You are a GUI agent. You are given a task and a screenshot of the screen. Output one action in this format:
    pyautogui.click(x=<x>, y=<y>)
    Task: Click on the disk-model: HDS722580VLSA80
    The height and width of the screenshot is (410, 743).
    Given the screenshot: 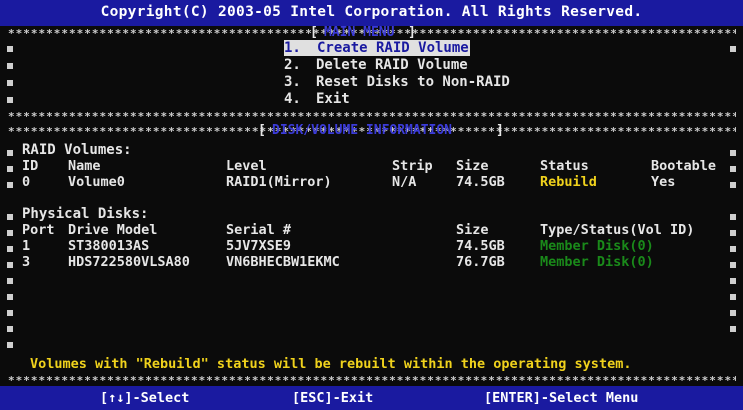 What is the action you would take?
    pyautogui.click(x=129, y=262)
    